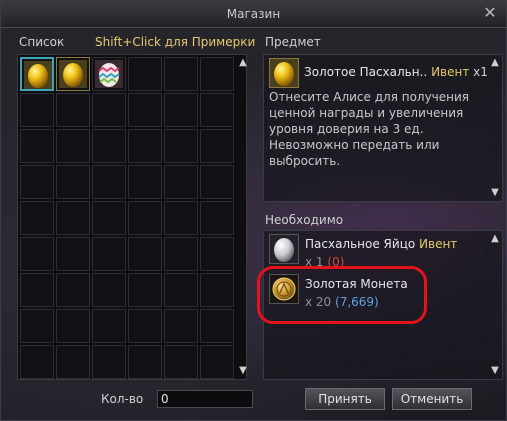 The height and width of the screenshot is (421, 507). I want to click on quantity-label: Кол-во, so click(122, 399).